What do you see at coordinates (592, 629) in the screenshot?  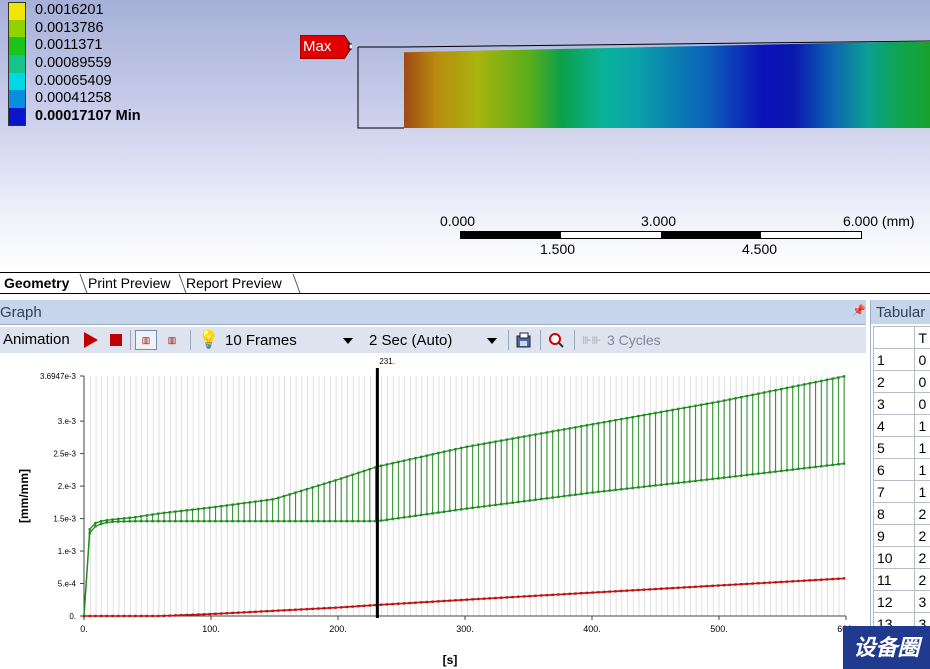 I see `x-tick-label: 400.` at bounding box center [592, 629].